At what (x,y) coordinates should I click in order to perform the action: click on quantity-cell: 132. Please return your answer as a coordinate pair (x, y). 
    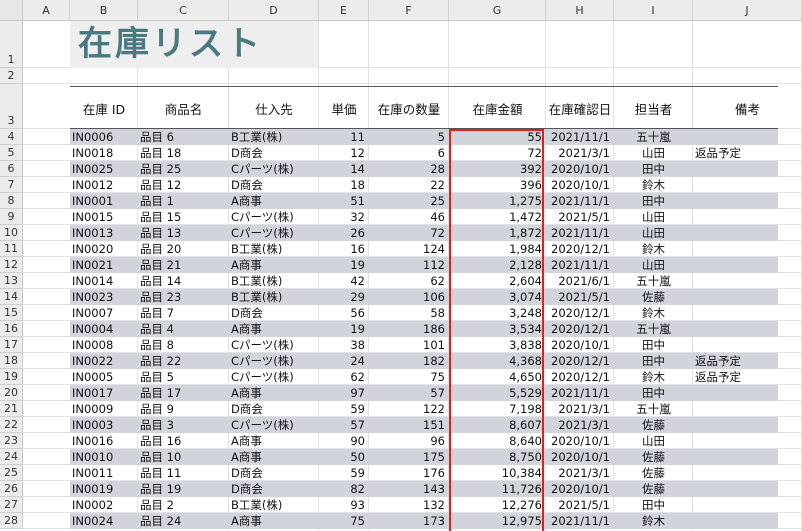
    Looking at the image, I should click on (407, 505).